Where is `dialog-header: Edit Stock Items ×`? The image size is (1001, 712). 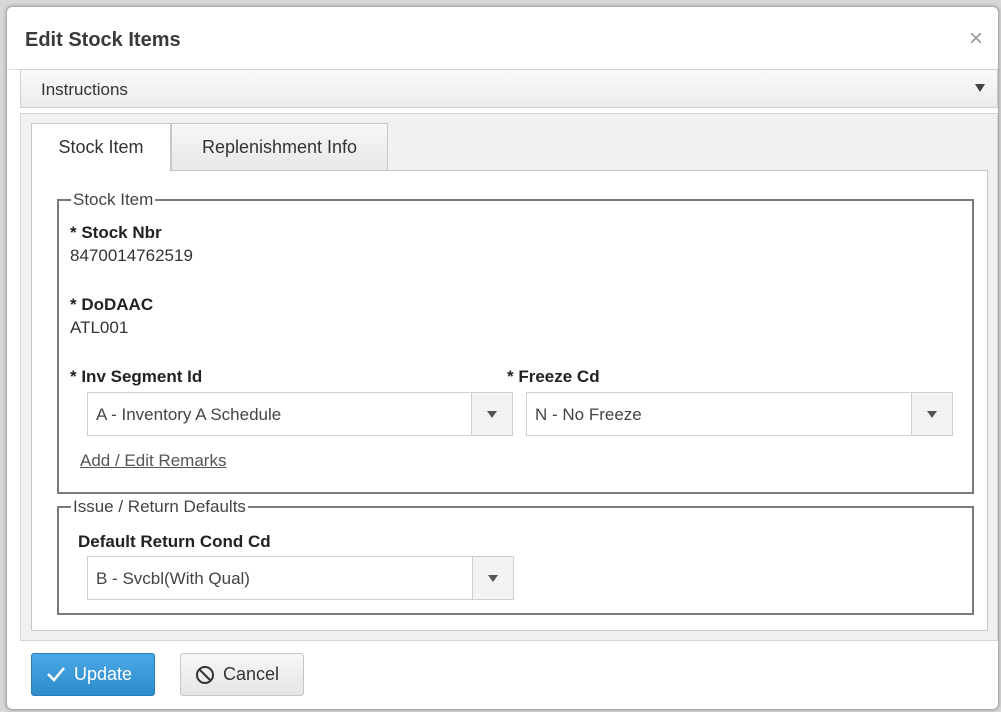 dialog-header: Edit Stock Items × is located at coordinates (502, 38).